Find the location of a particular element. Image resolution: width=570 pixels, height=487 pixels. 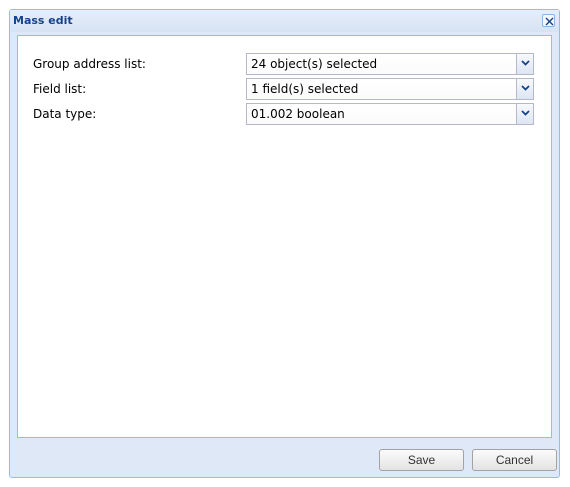

field-list-dropdown-trigger is located at coordinates (524, 89).